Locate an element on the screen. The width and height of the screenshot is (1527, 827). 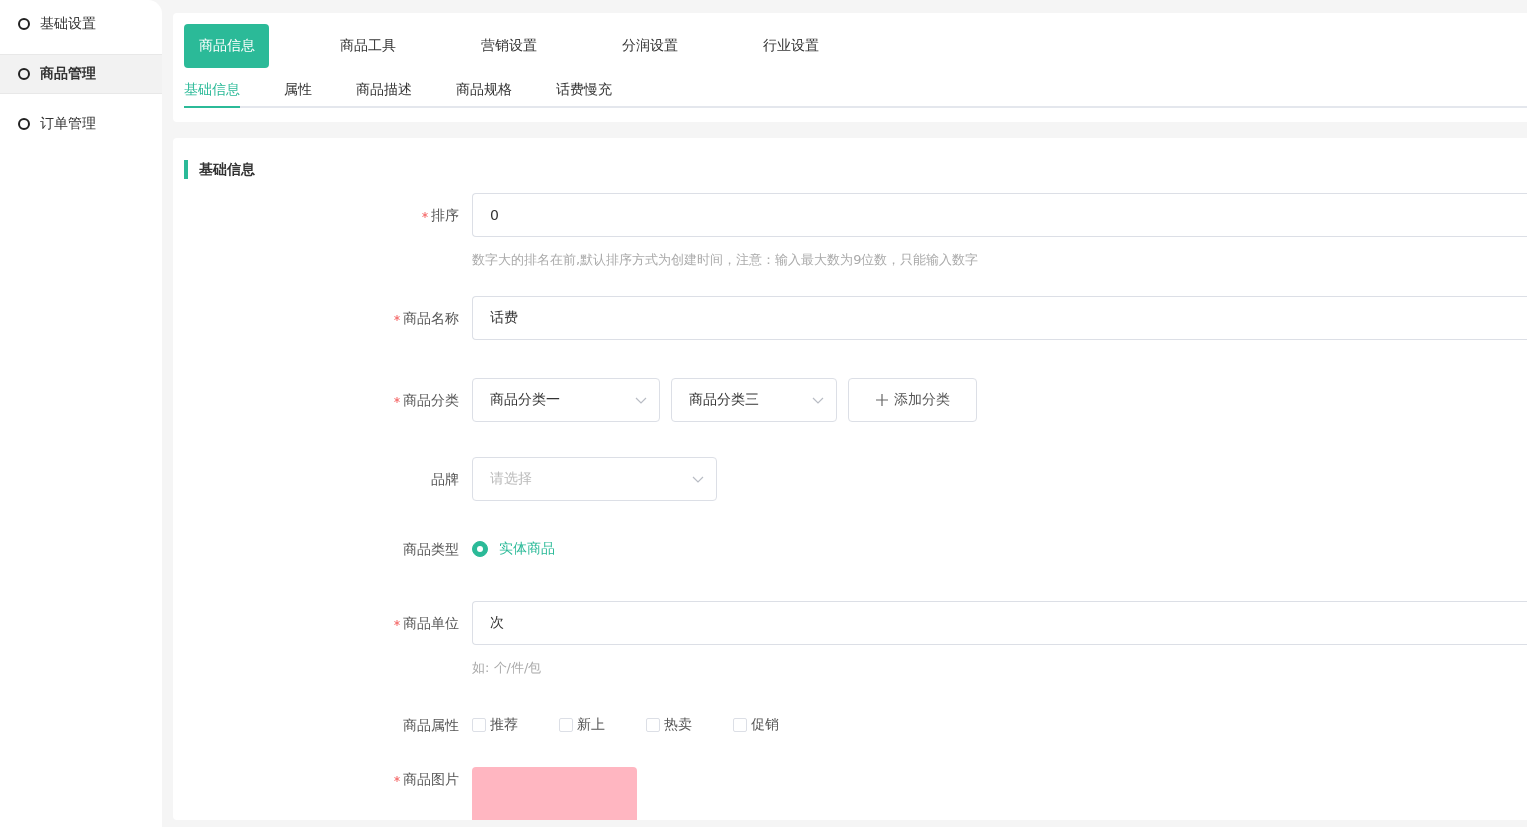
sub-tab: 话费慢充 is located at coordinates (584, 93).